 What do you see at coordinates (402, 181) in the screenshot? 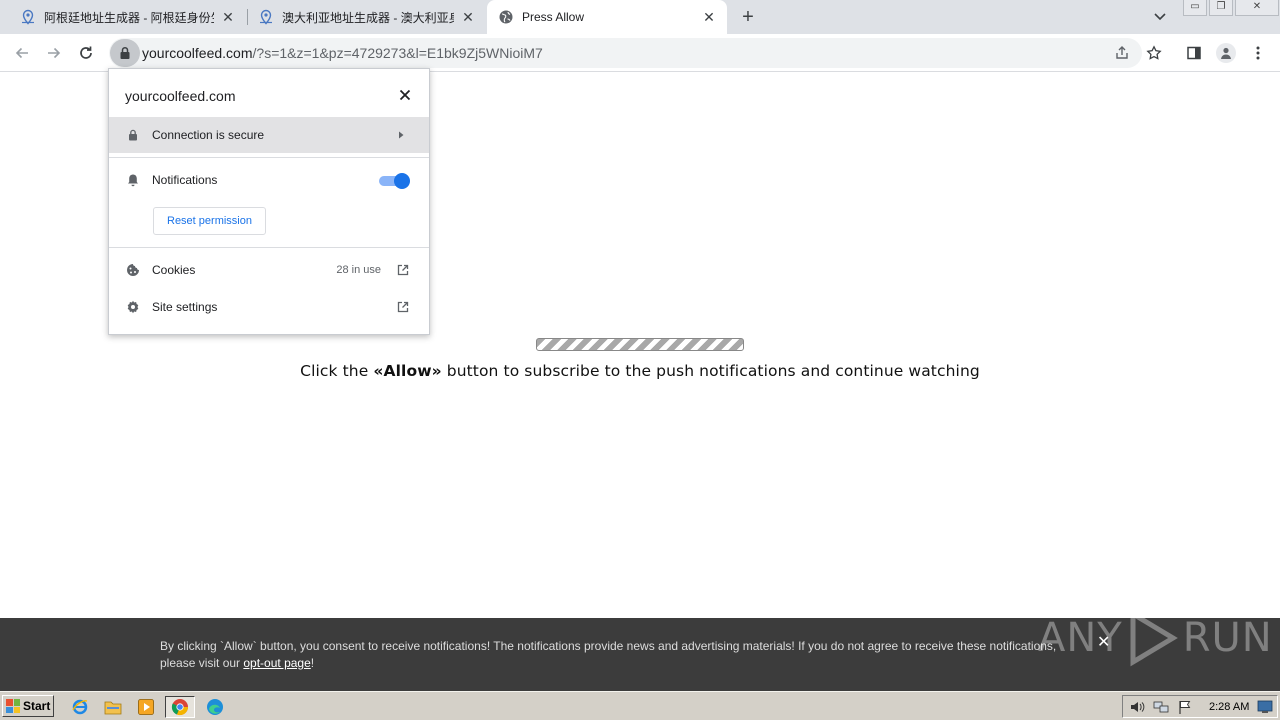
I see `toggle-knob` at bounding box center [402, 181].